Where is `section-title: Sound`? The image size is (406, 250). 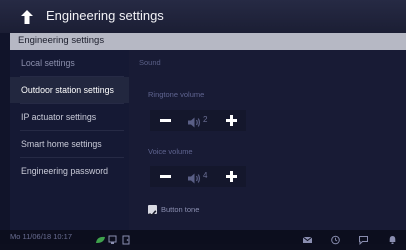 section-title: Sound is located at coordinates (150, 62).